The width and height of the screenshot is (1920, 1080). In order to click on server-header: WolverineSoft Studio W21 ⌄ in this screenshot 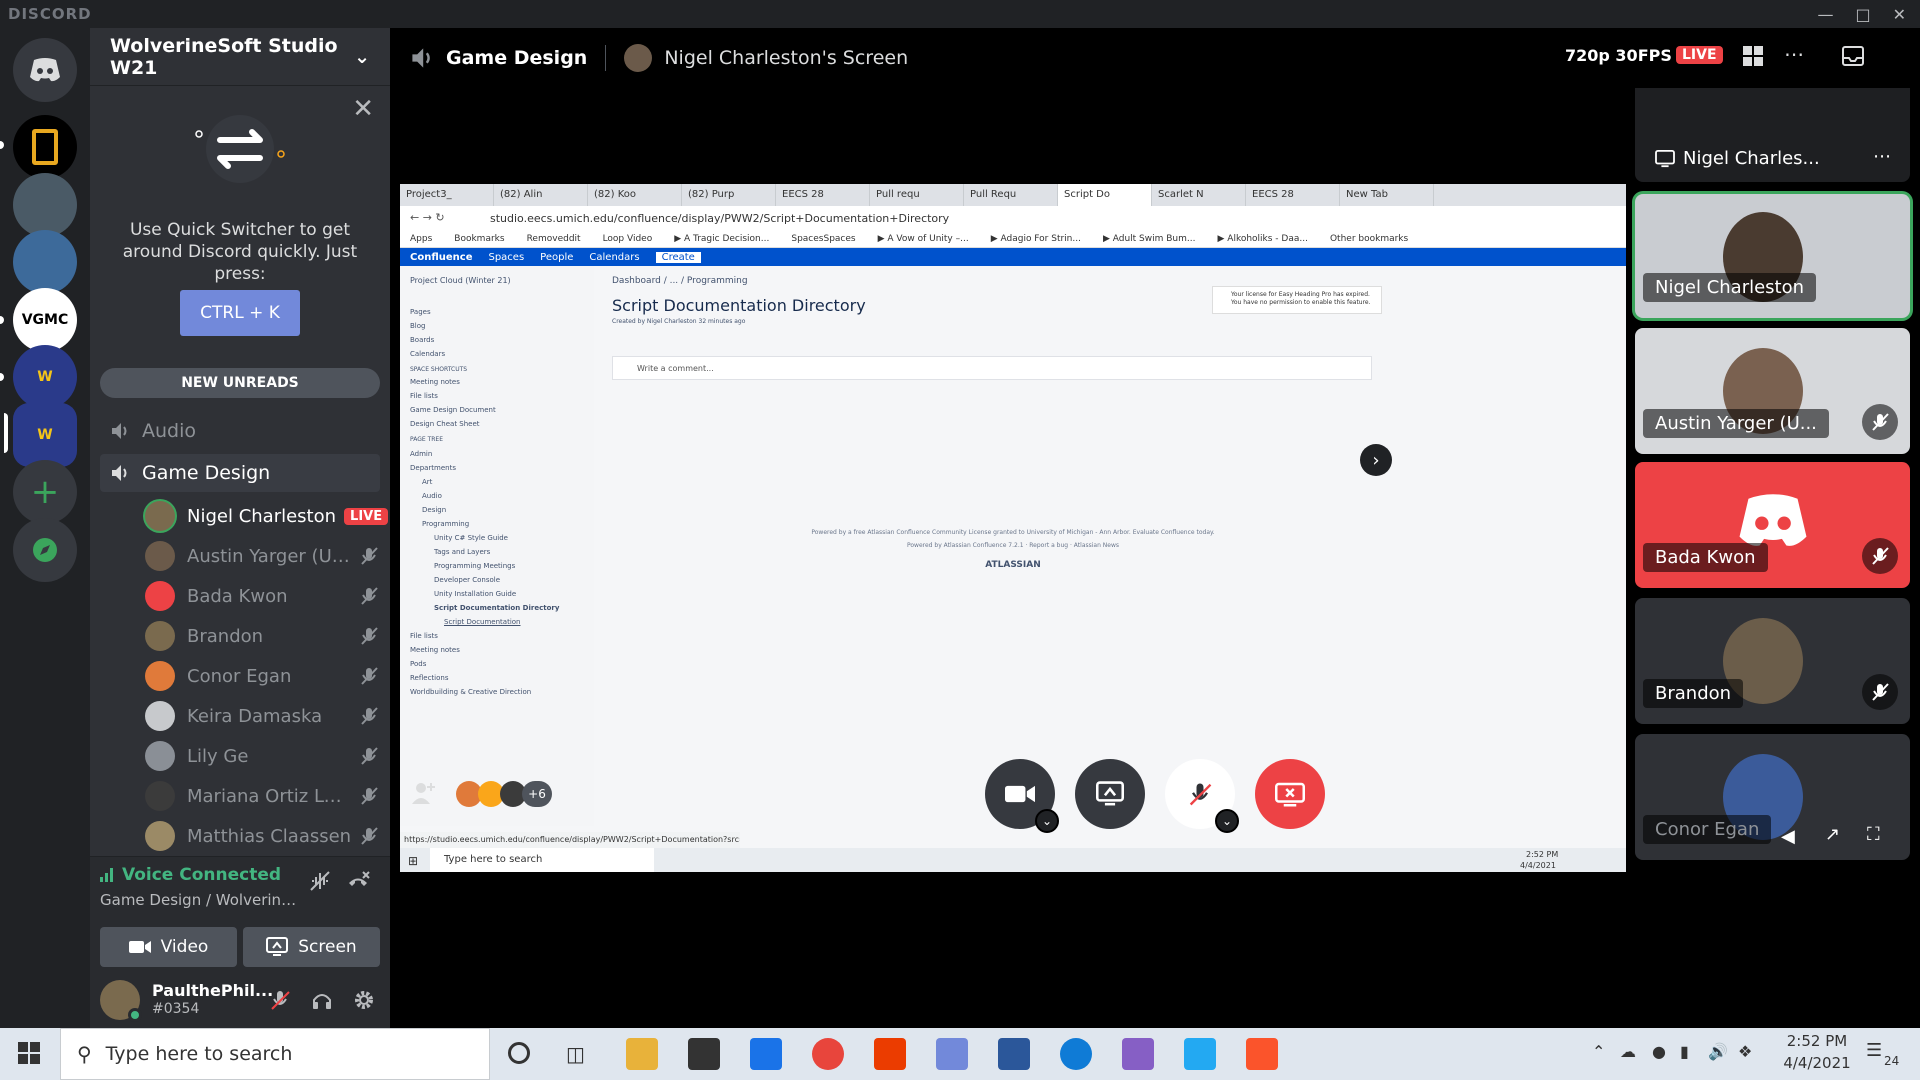, I will do `click(240, 57)`.